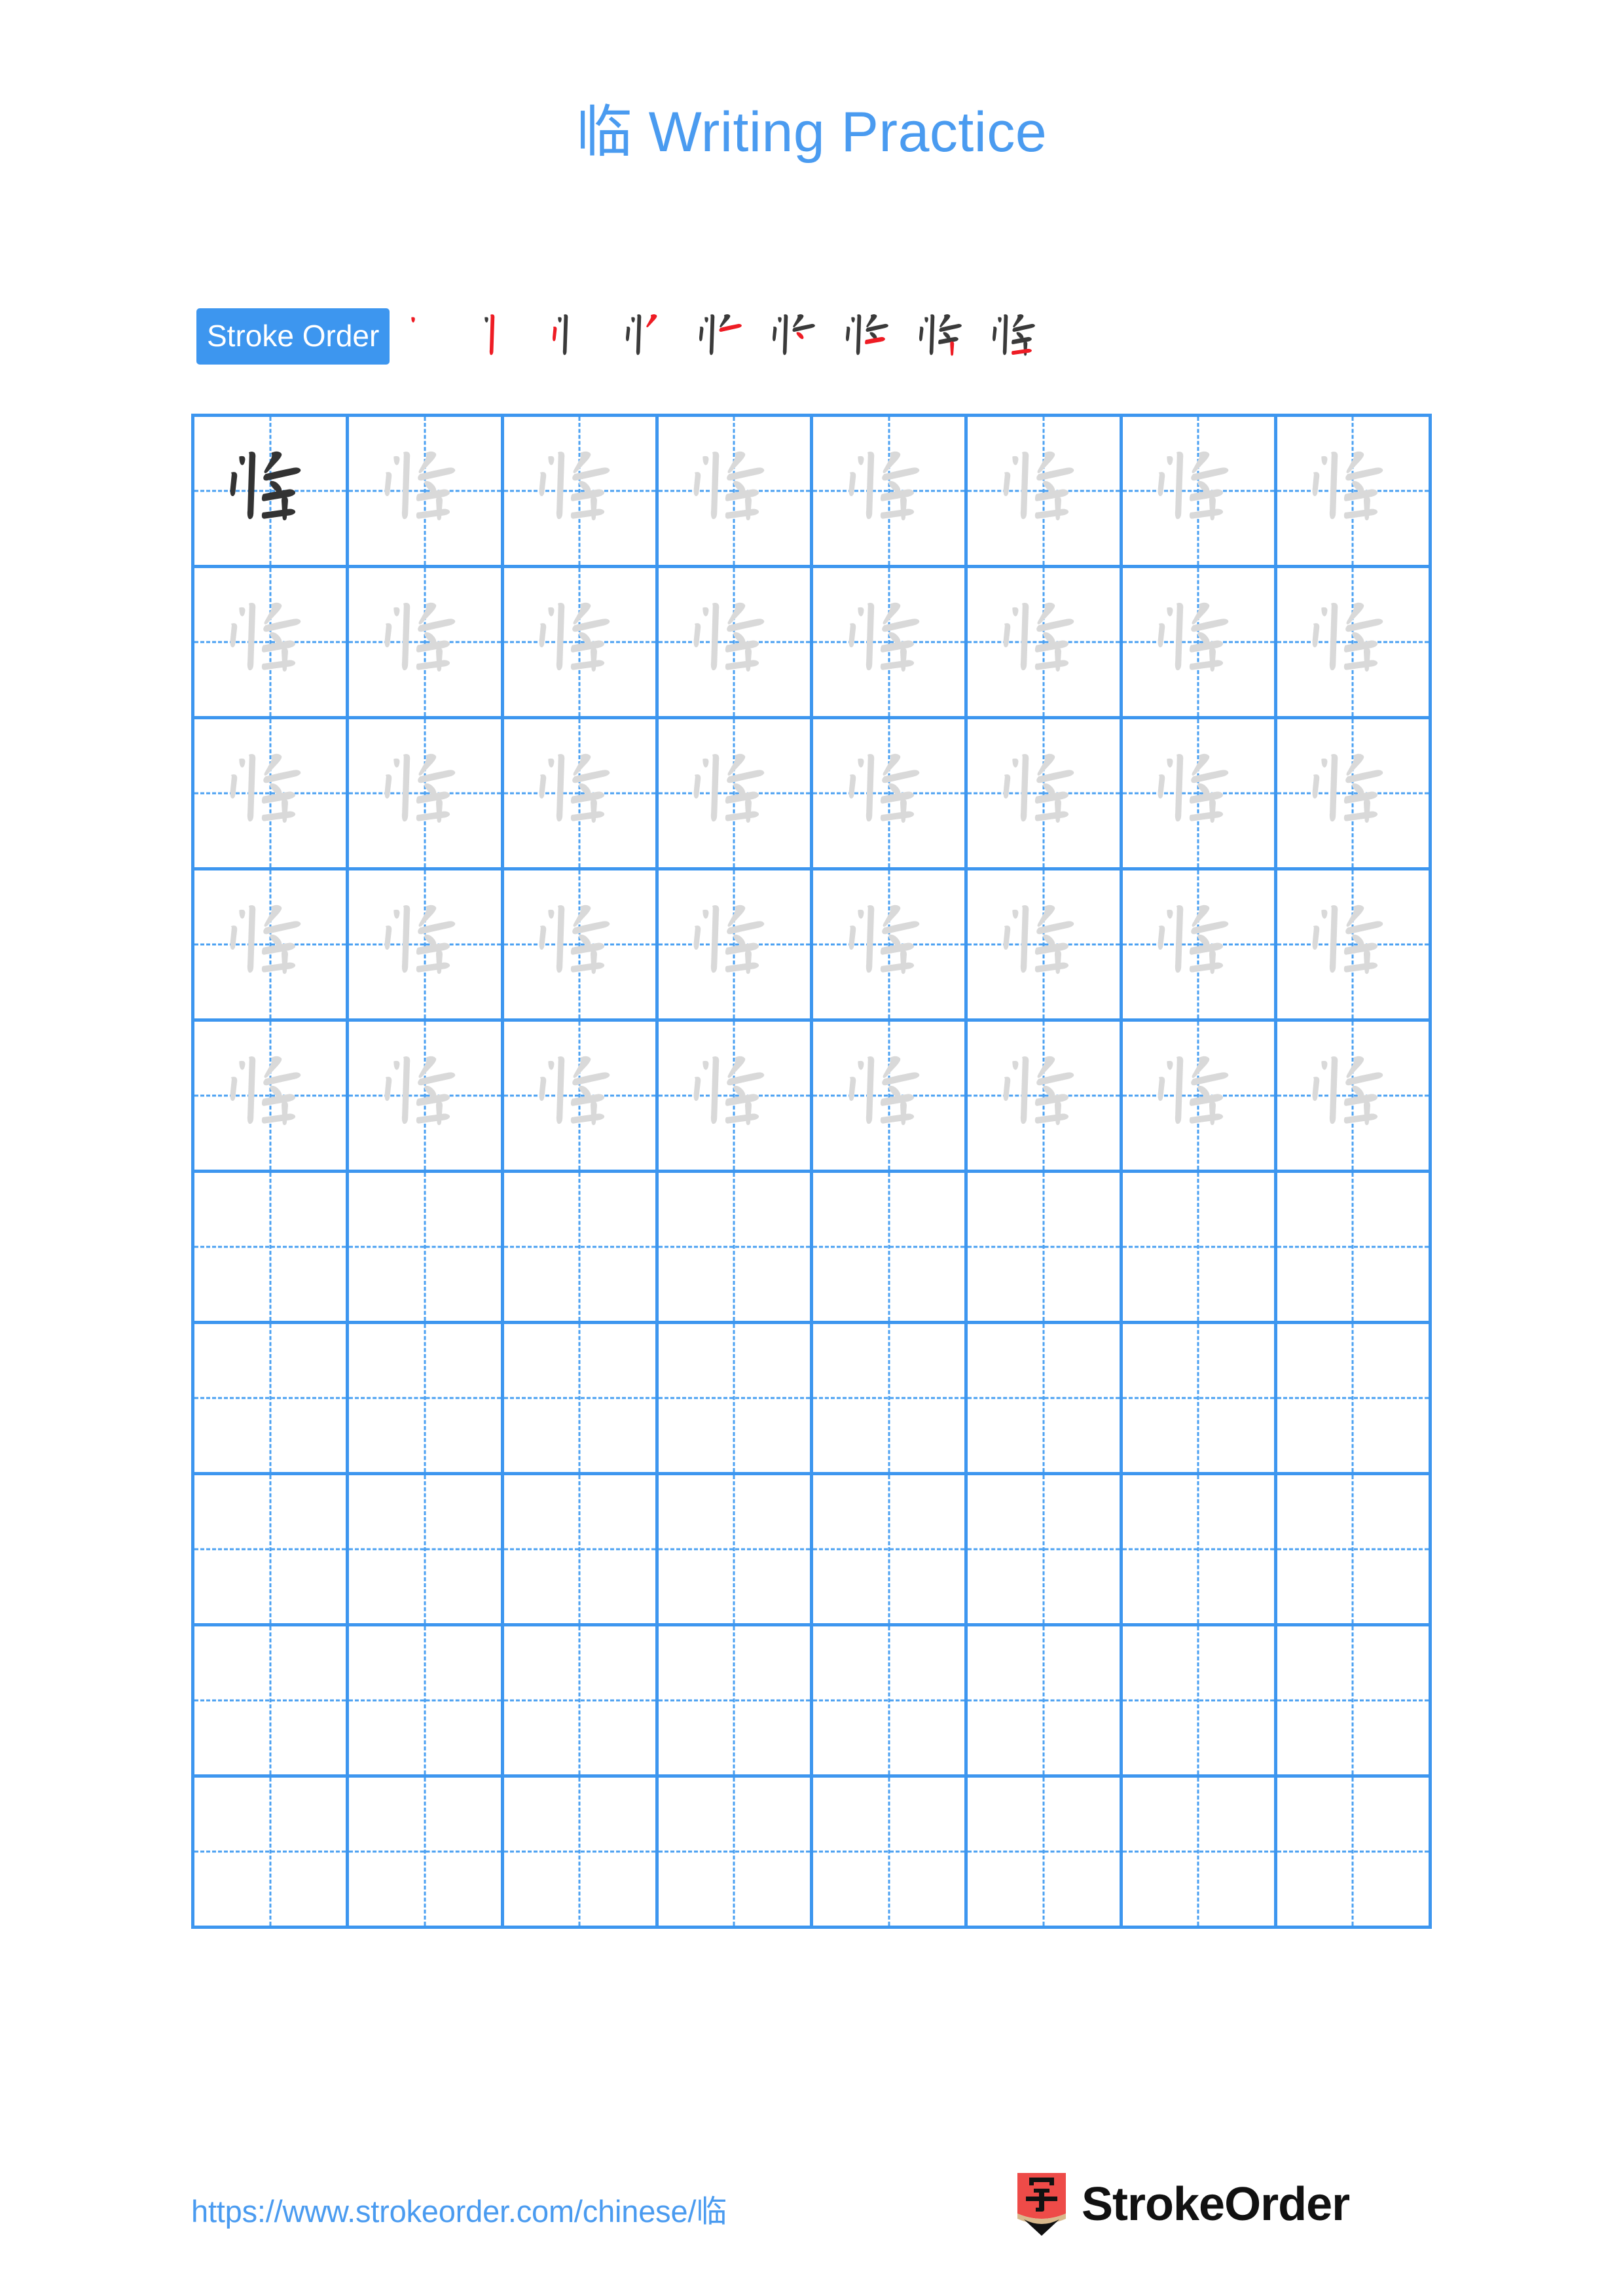  I want to click on footer-logo: StrokeOrder, so click(1183, 2204).